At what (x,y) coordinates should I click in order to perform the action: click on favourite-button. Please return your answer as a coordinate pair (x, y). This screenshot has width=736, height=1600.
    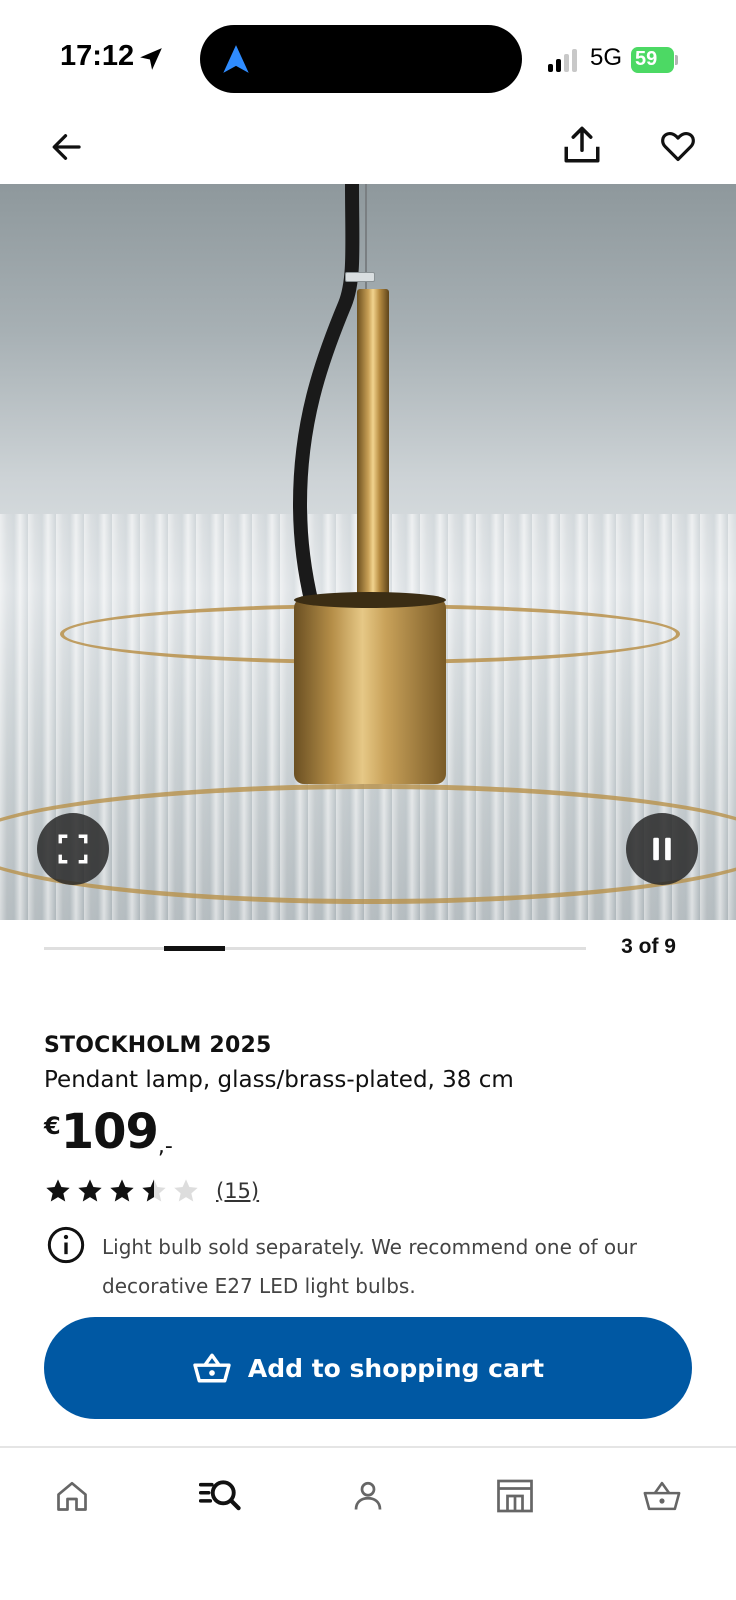
    Looking at the image, I should click on (678, 146).